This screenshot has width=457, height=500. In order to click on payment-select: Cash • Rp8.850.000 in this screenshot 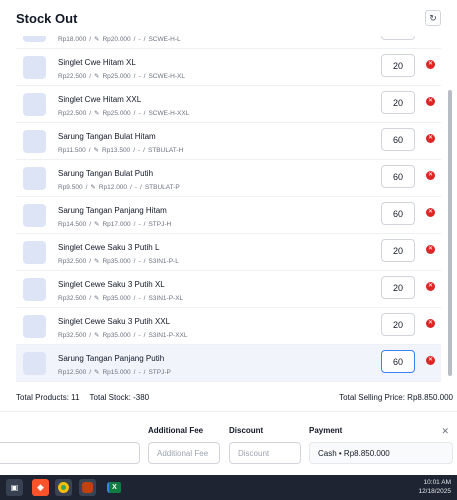, I will do `click(381, 453)`.